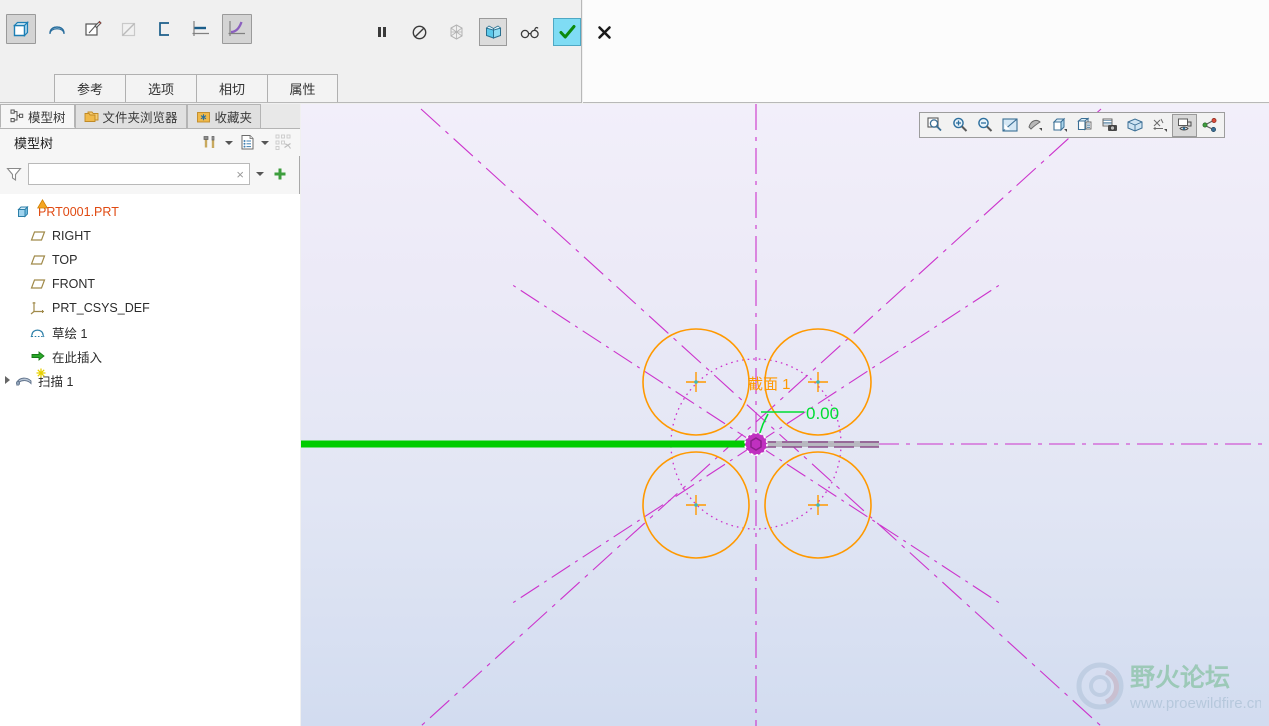 The width and height of the screenshot is (1269, 726). I want to click on add-filter-icon, so click(280, 174).